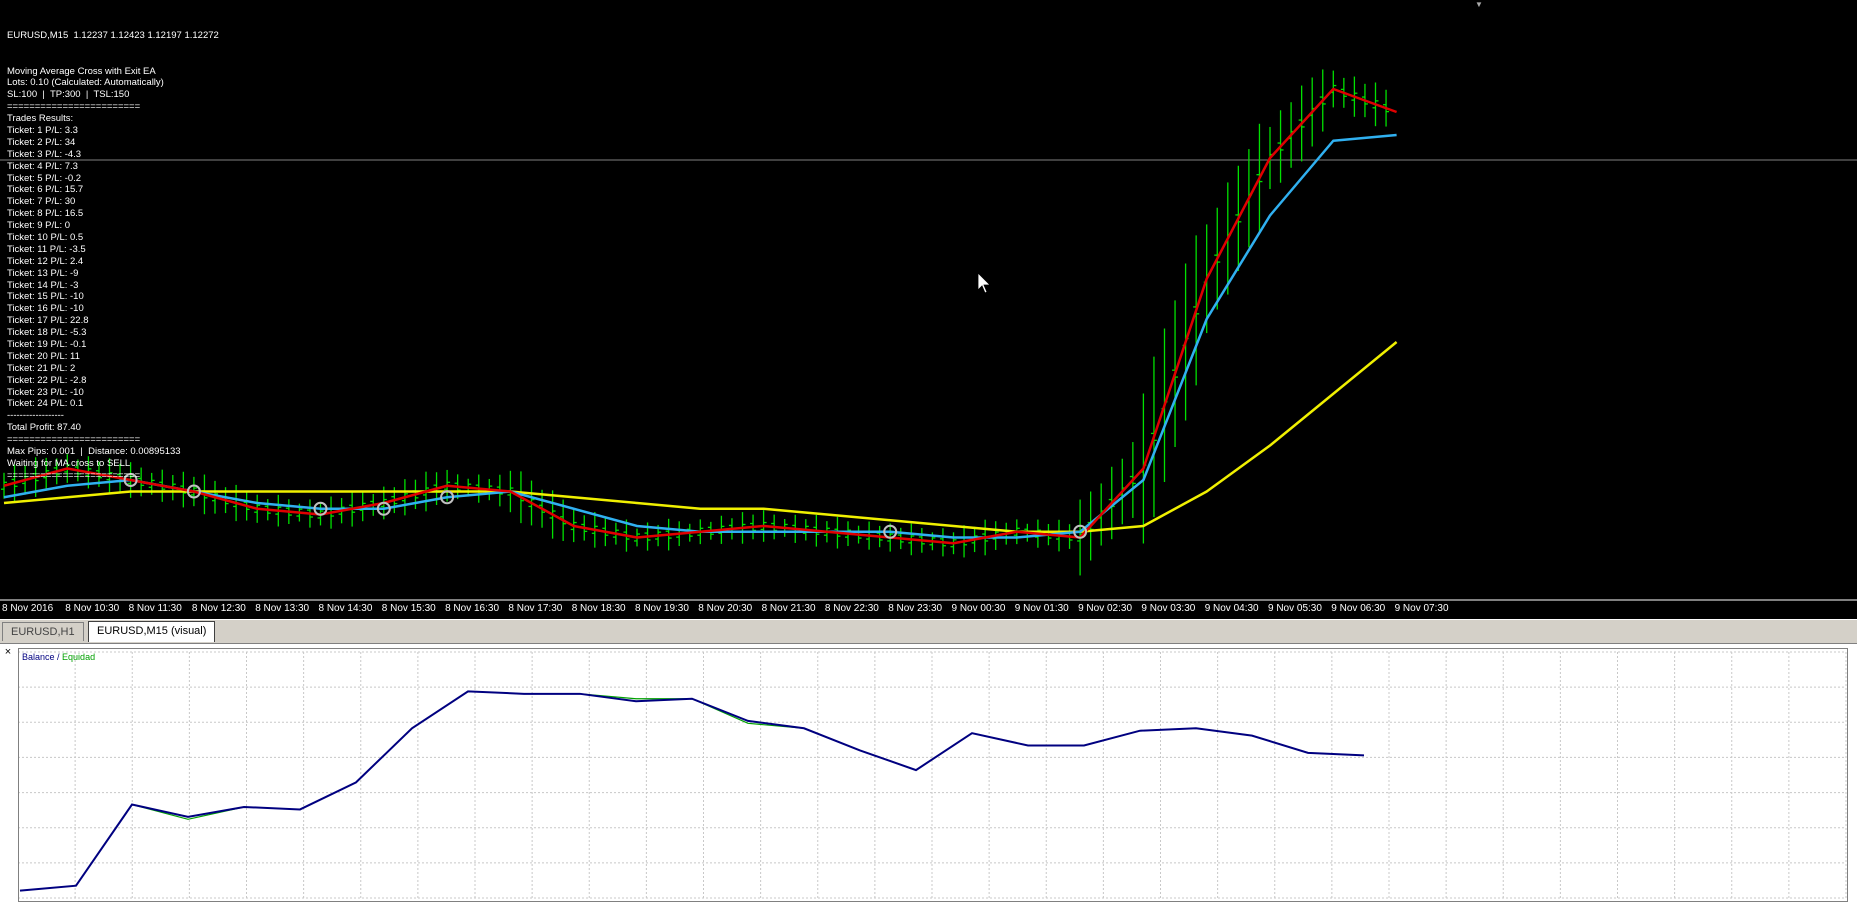  I want to click on ea-result-line: Total Profit: 87.40, so click(44, 428).